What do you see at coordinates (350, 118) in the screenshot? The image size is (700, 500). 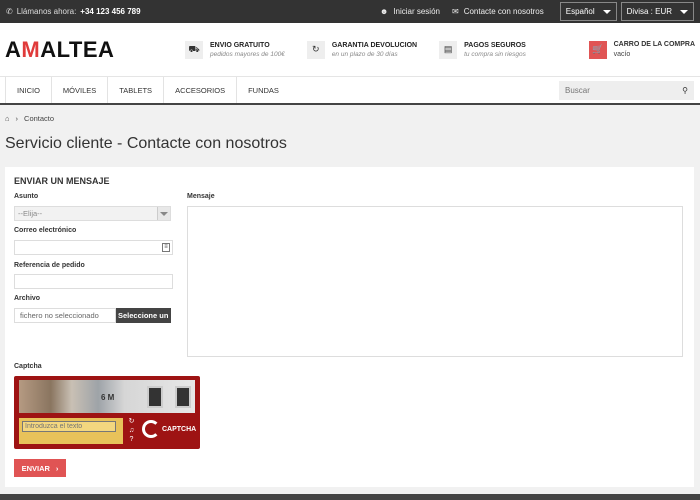 I see `breadcrumb: ⌂ › Contacto` at bounding box center [350, 118].